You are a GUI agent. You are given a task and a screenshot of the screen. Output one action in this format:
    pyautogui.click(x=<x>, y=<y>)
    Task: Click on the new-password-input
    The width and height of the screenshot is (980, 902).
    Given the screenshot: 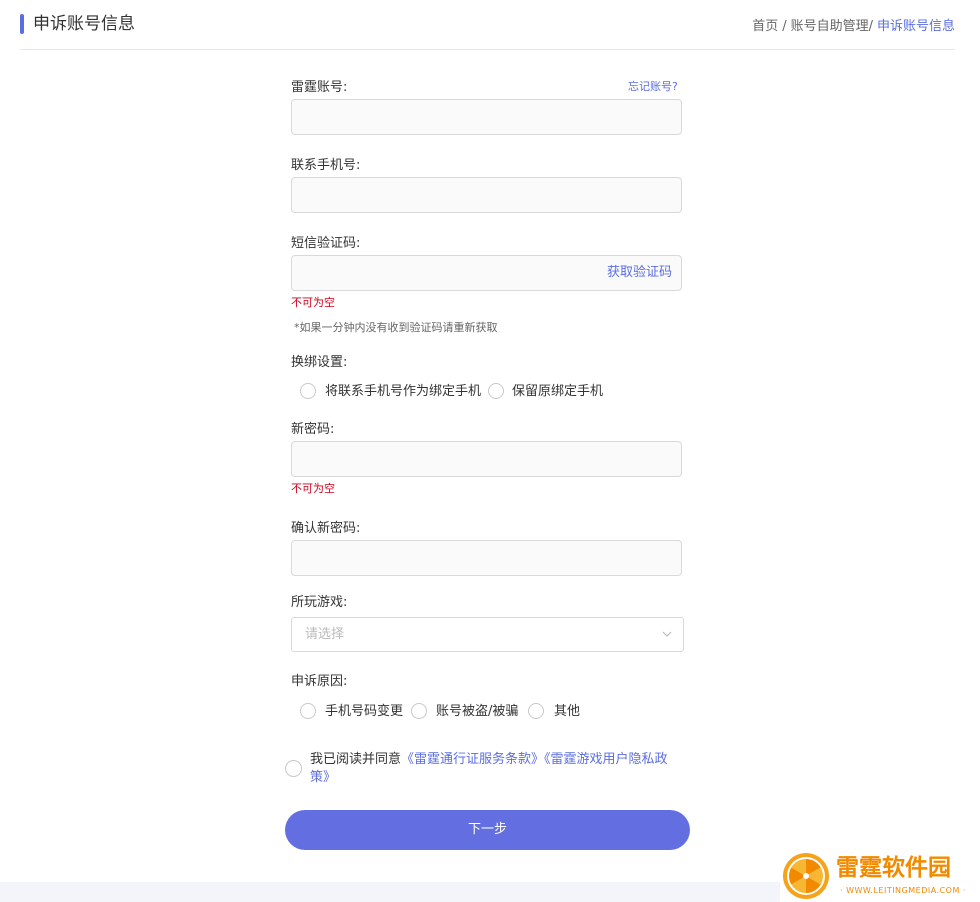 What is the action you would take?
    pyautogui.click(x=486, y=459)
    